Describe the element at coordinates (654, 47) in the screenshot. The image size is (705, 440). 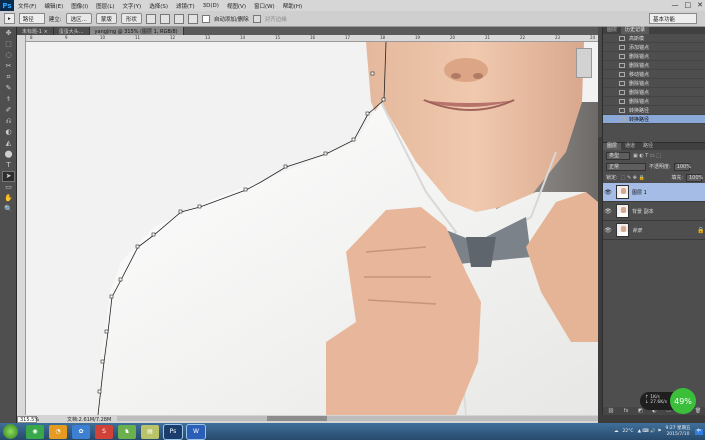
I see `history-item: 添加锚点` at that location.